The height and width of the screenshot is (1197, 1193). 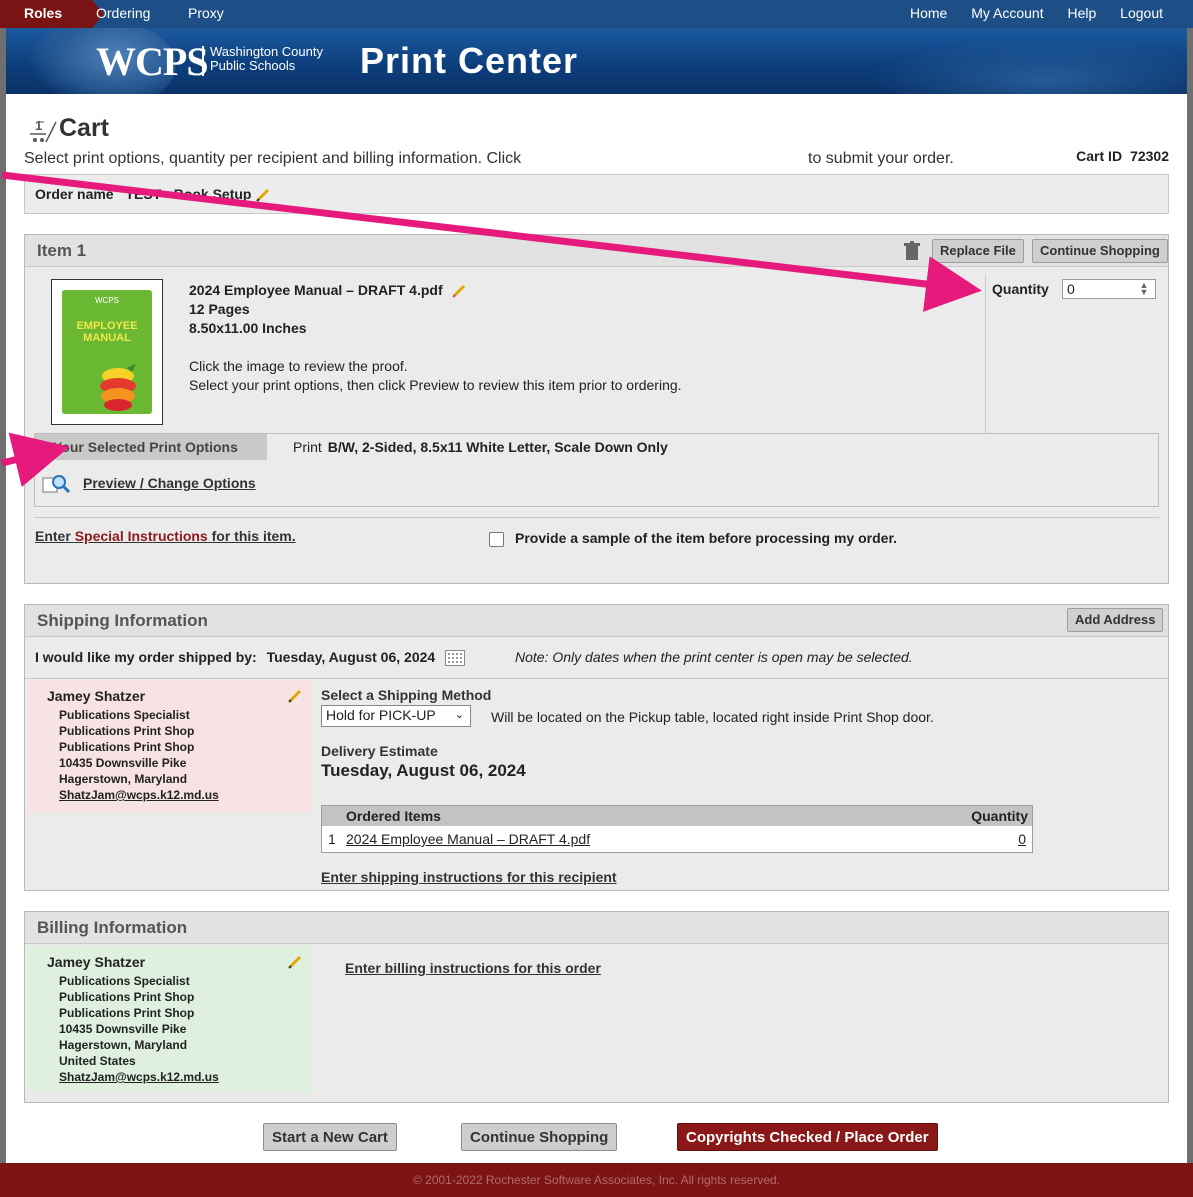 What do you see at coordinates (1115, 620) in the screenshot?
I see `add-address-button: Add Address` at bounding box center [1115, 620].